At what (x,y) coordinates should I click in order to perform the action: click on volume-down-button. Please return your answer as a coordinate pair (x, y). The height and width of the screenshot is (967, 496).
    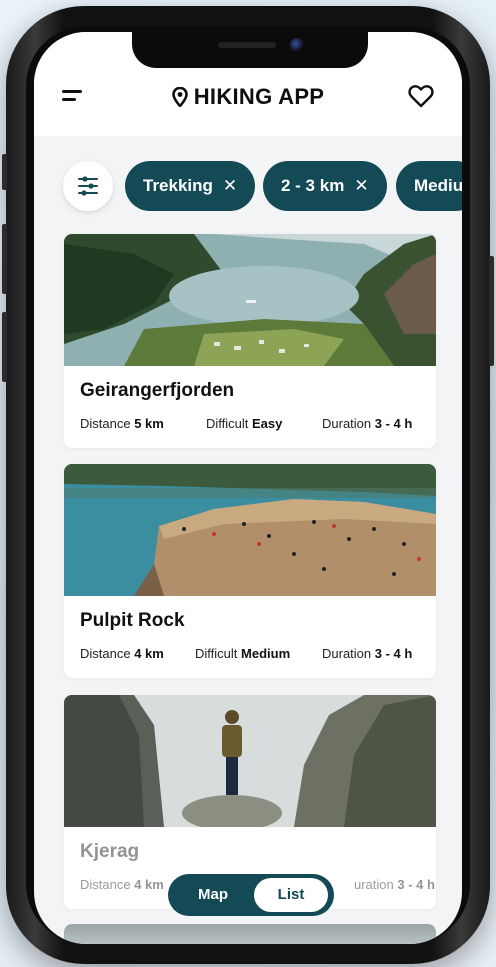
    Looking at the image, I should click on (4, 347).